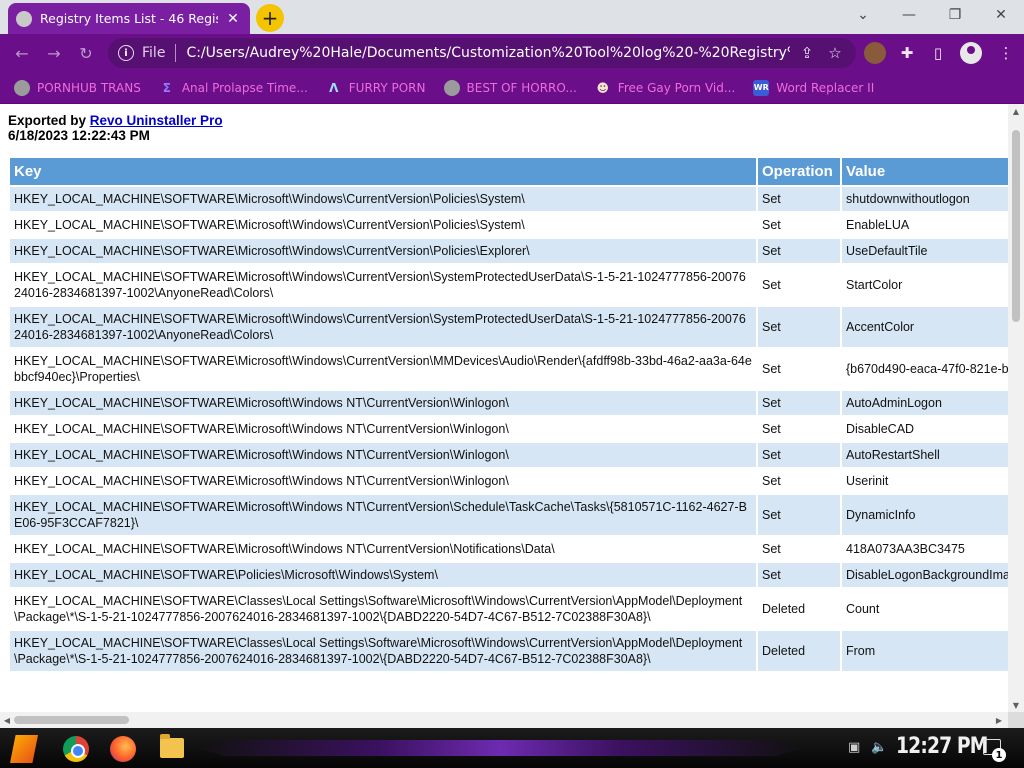 The width and height of the screenshot is (1024, 768). I want to click on reload-icon: ↻, so click(86, 53).